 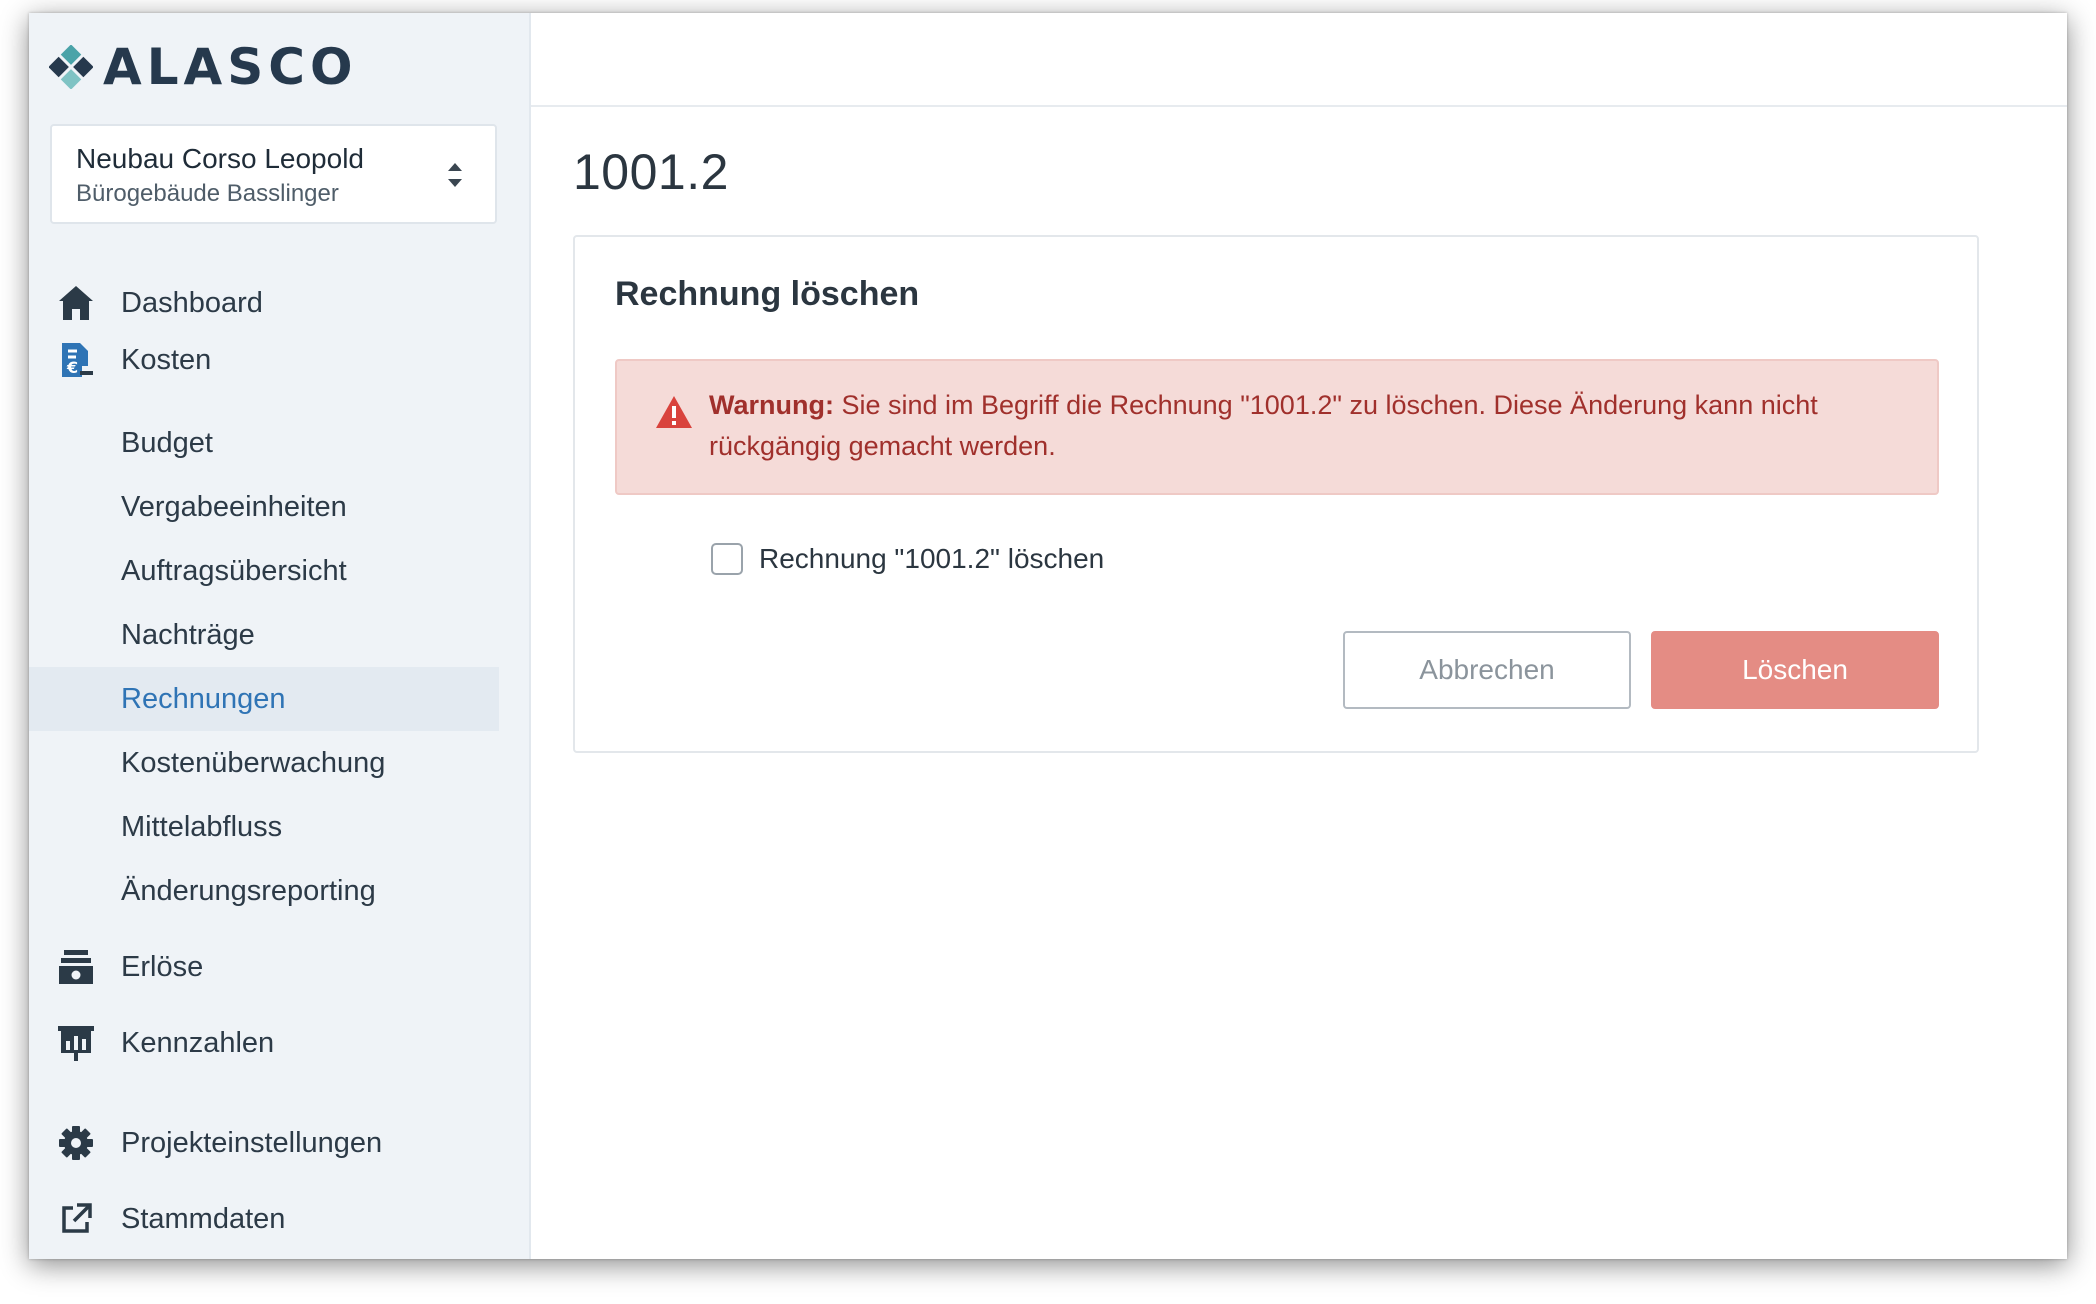 I want to click on sidebar-item-rechnungen: Rechnungen, so click(x=264, y=699).